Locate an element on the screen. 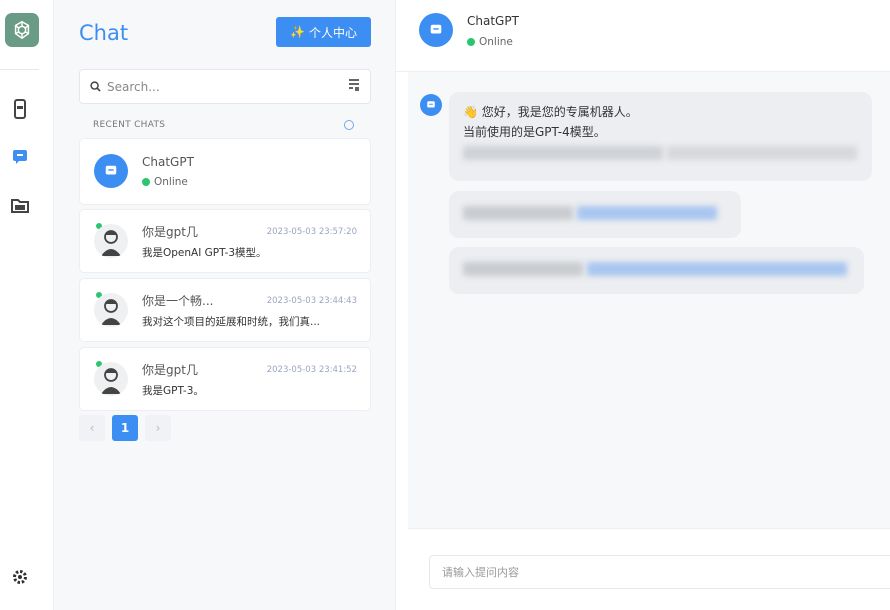 Image resolution: width=890 pixels, height=610 pixels. pagination: ‹ 1 › is located at coordinates (125, 428).